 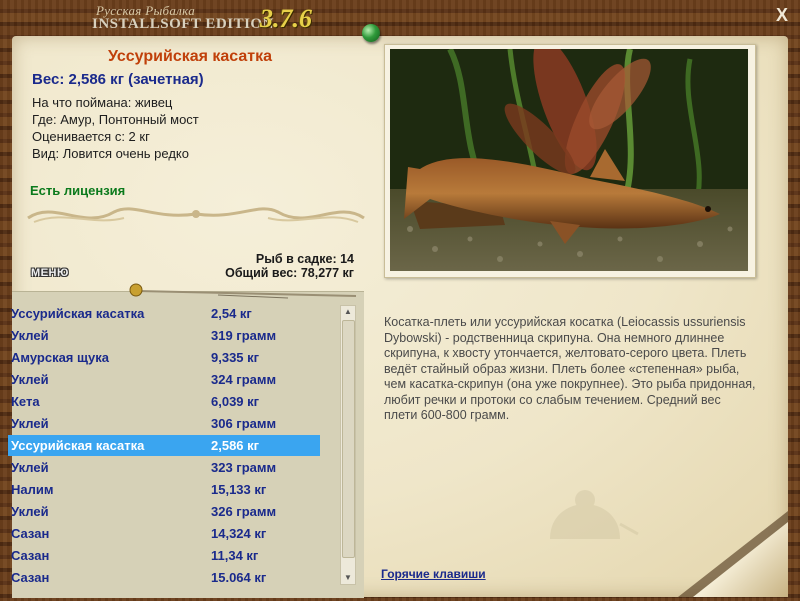 What do you see at coordinates (164, 423) in the screenshot?
I see `list-item: Уклей 306 грамм` at bounding box center [164, 423].